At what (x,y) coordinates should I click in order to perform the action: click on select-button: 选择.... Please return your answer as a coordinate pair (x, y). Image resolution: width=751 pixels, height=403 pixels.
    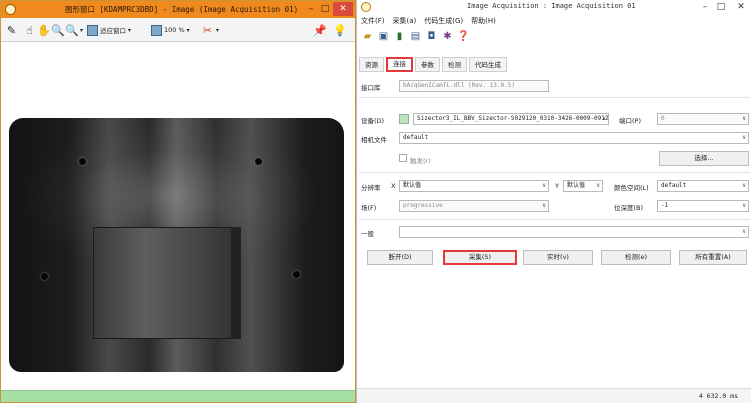
    Looking at the image, I should click on (704, 158).